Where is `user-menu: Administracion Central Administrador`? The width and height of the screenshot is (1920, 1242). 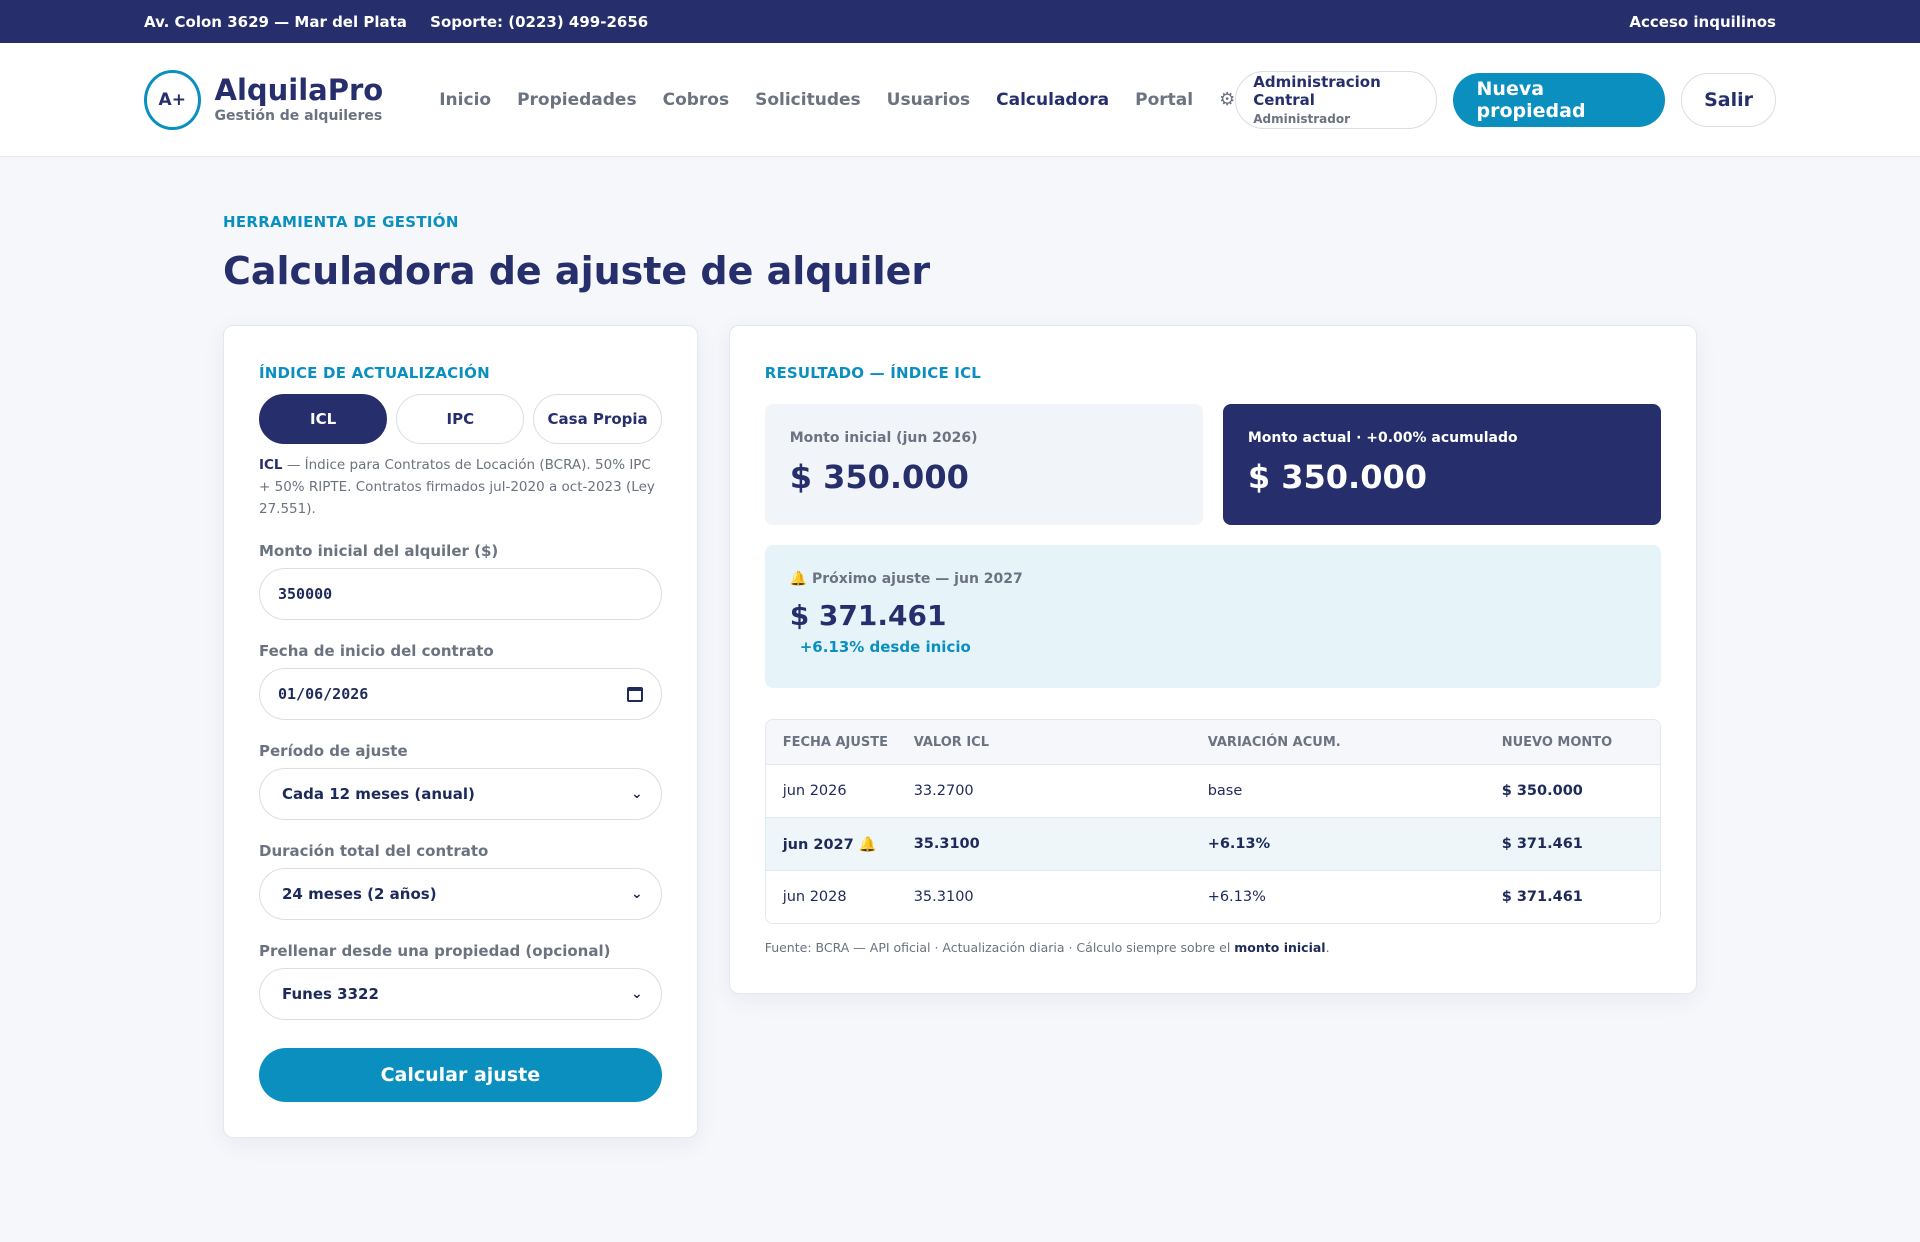
user-menu: Administracion Central Administrador is located at coordinates (1336, 99).